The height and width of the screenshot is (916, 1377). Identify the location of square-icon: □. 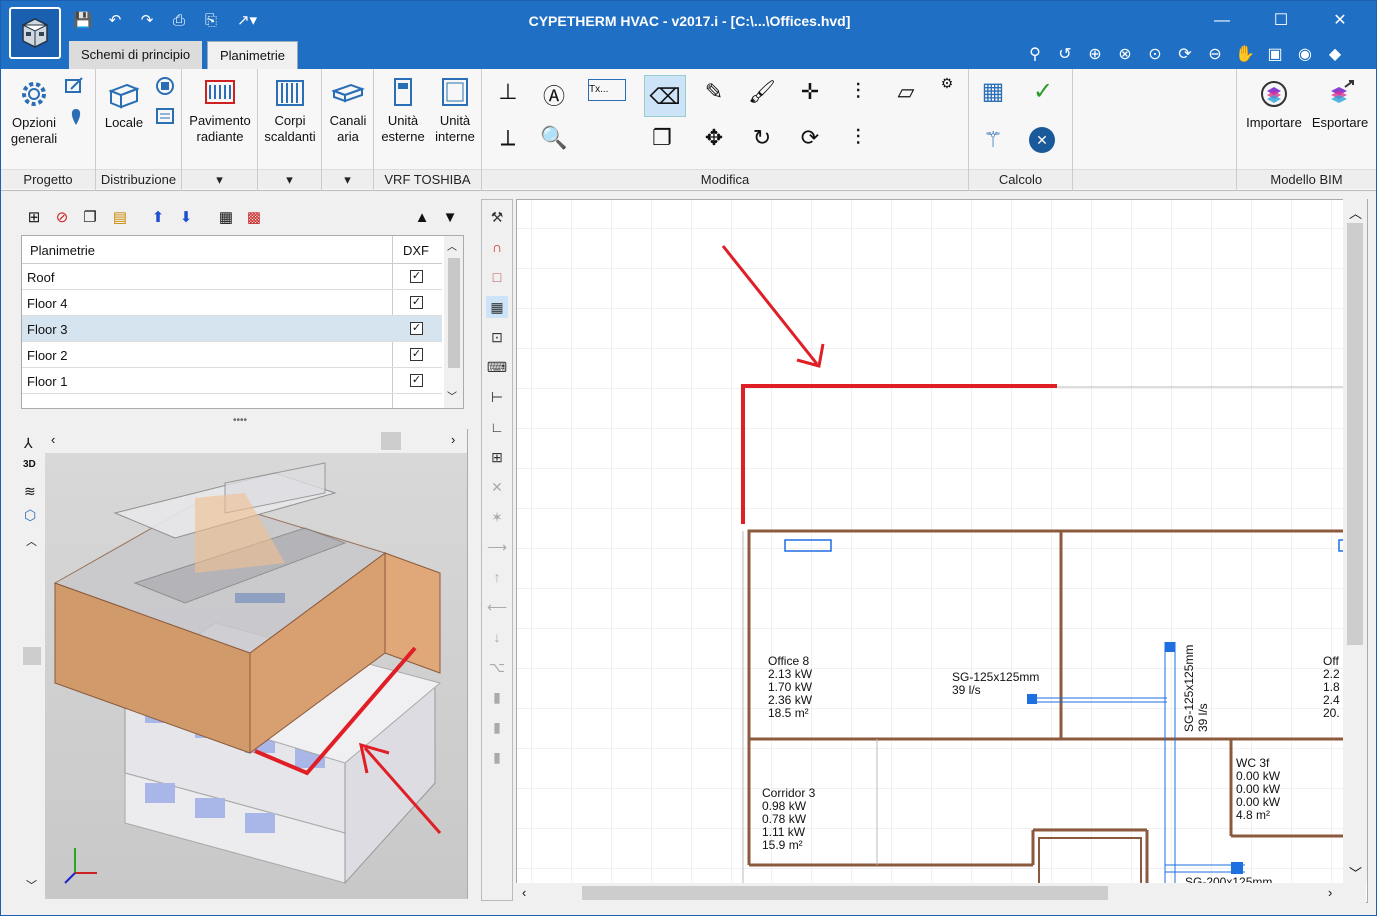
(497, 277).